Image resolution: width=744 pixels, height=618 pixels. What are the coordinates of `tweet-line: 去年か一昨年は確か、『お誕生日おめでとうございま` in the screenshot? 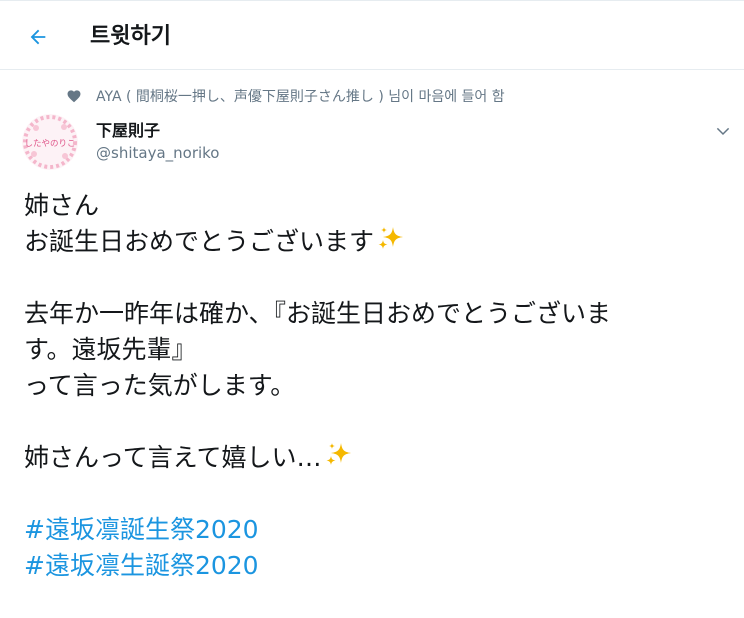 It's located at (318, 313).